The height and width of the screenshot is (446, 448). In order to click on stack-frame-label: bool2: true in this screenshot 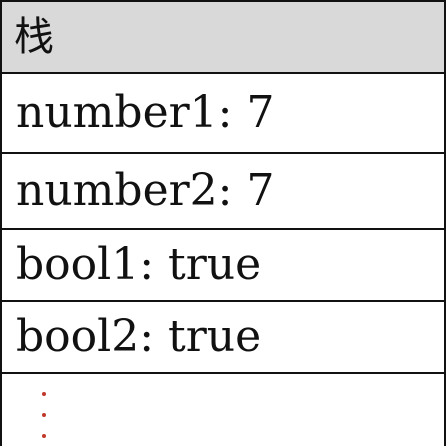, I will do `click(139, 336)`.